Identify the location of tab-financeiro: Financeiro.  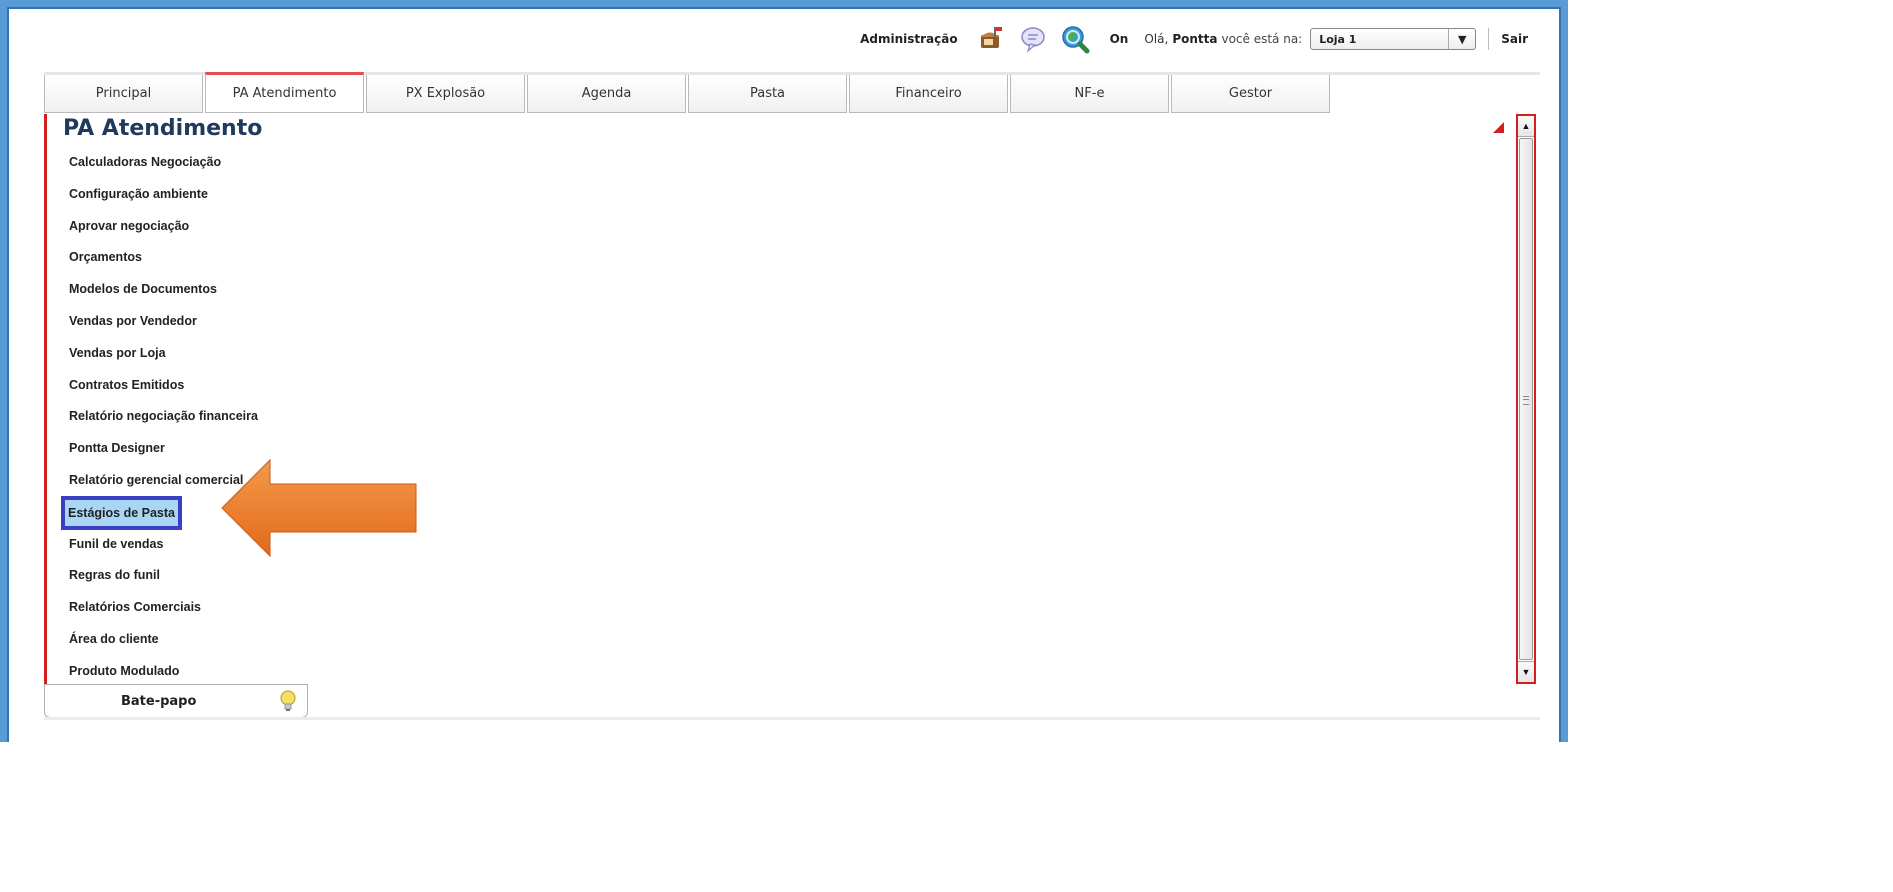
(928, 94).